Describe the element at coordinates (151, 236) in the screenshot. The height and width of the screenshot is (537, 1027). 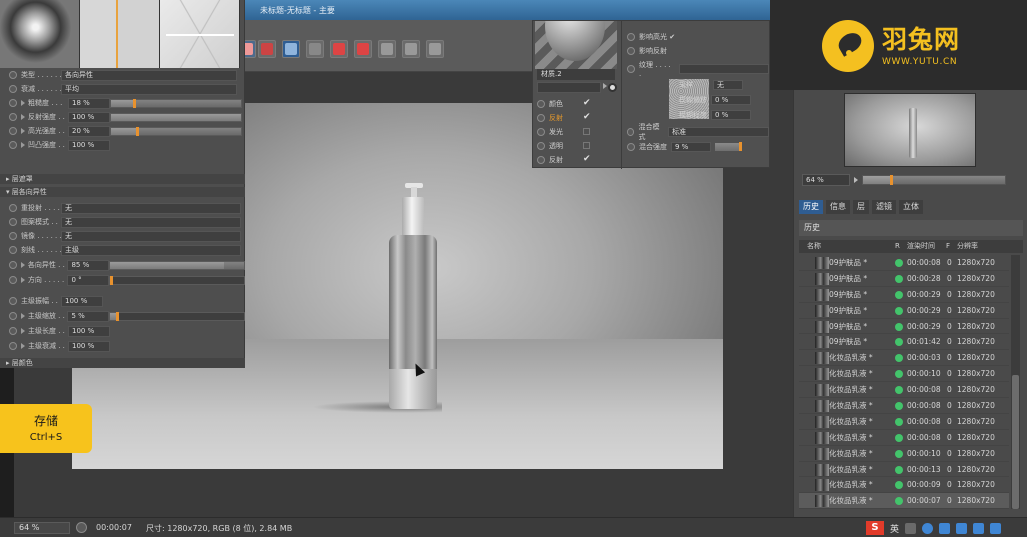
I see `param-dropdown: 无` at that location.